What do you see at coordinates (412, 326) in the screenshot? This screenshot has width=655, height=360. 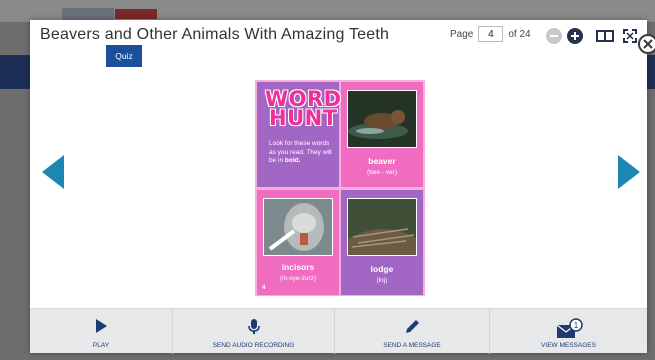 I see `pencil-icon` at bounding box center [412, 326].